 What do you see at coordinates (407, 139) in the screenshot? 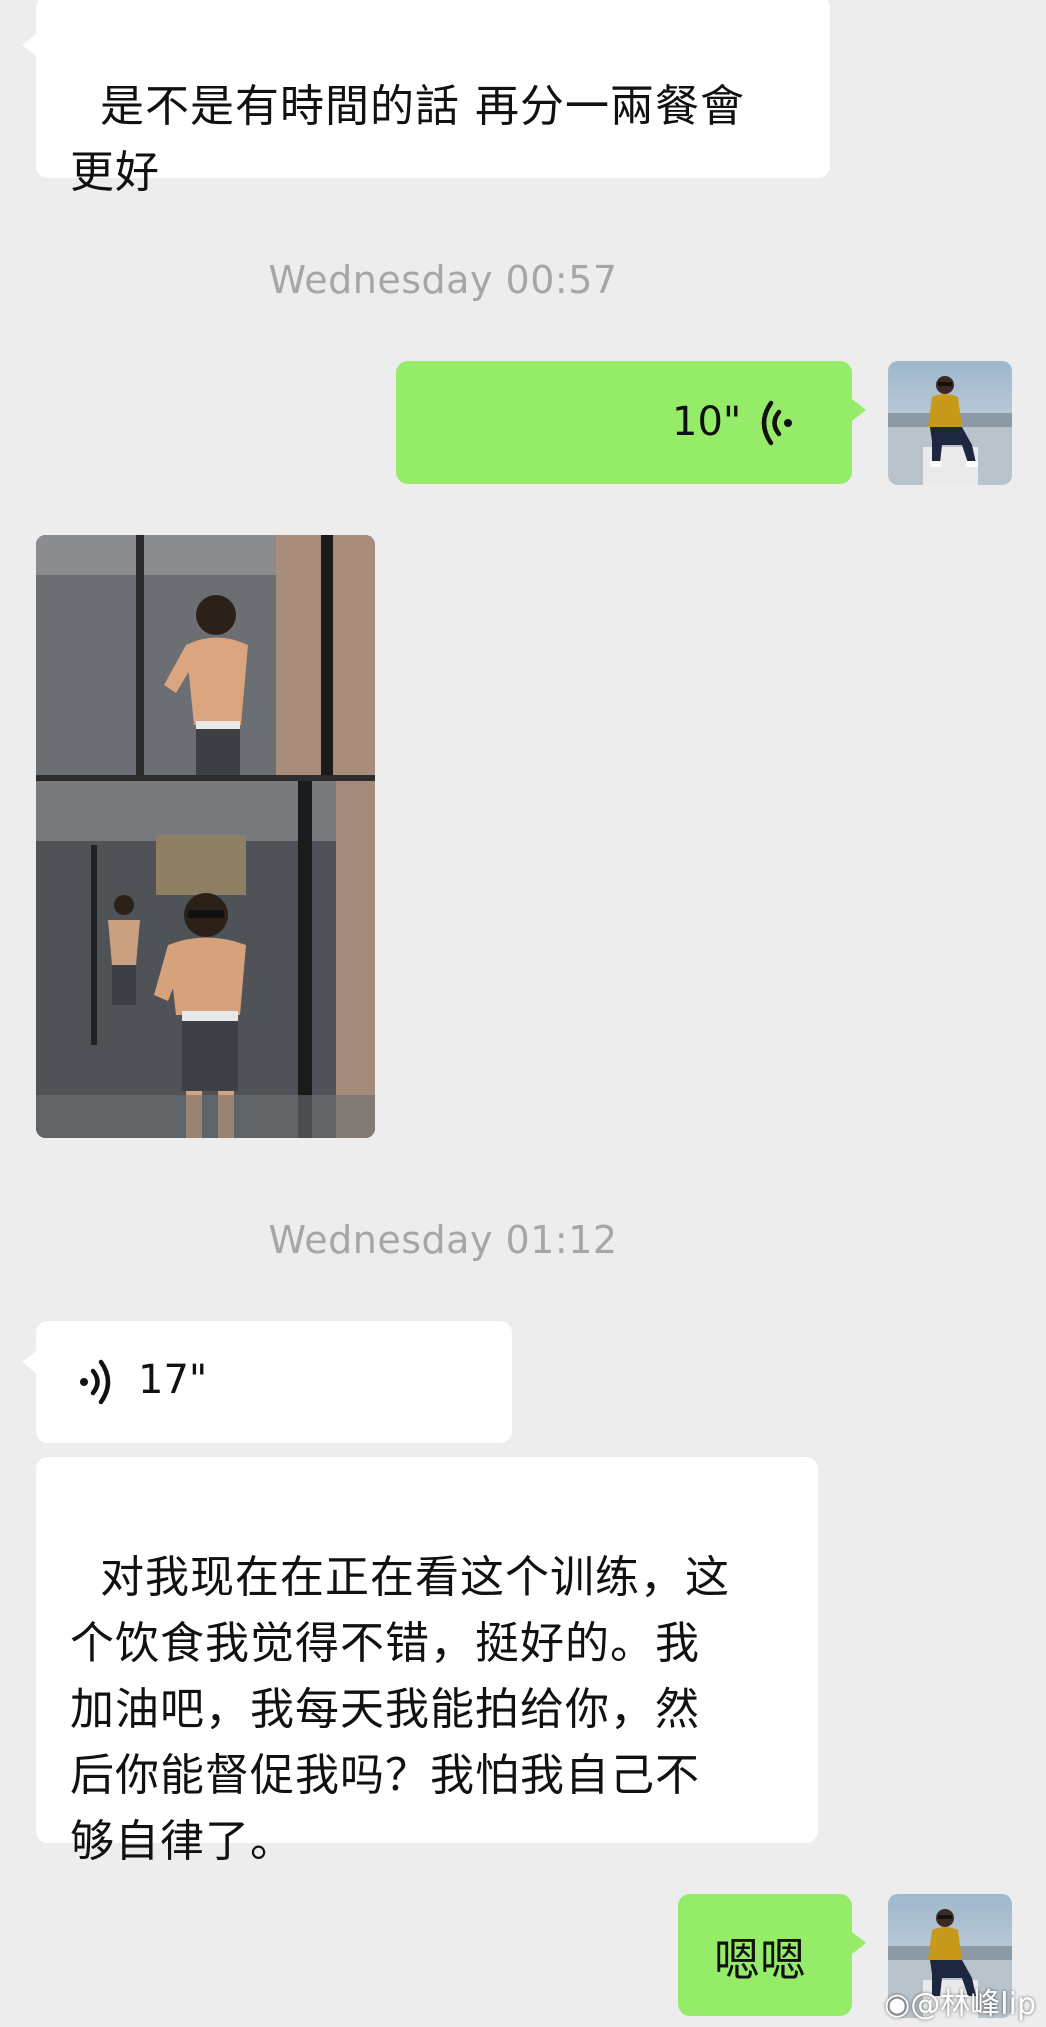
I see `message-text: 是不是有時間的話 再分一兩餐會 更好` at bounding box center [407, 139].